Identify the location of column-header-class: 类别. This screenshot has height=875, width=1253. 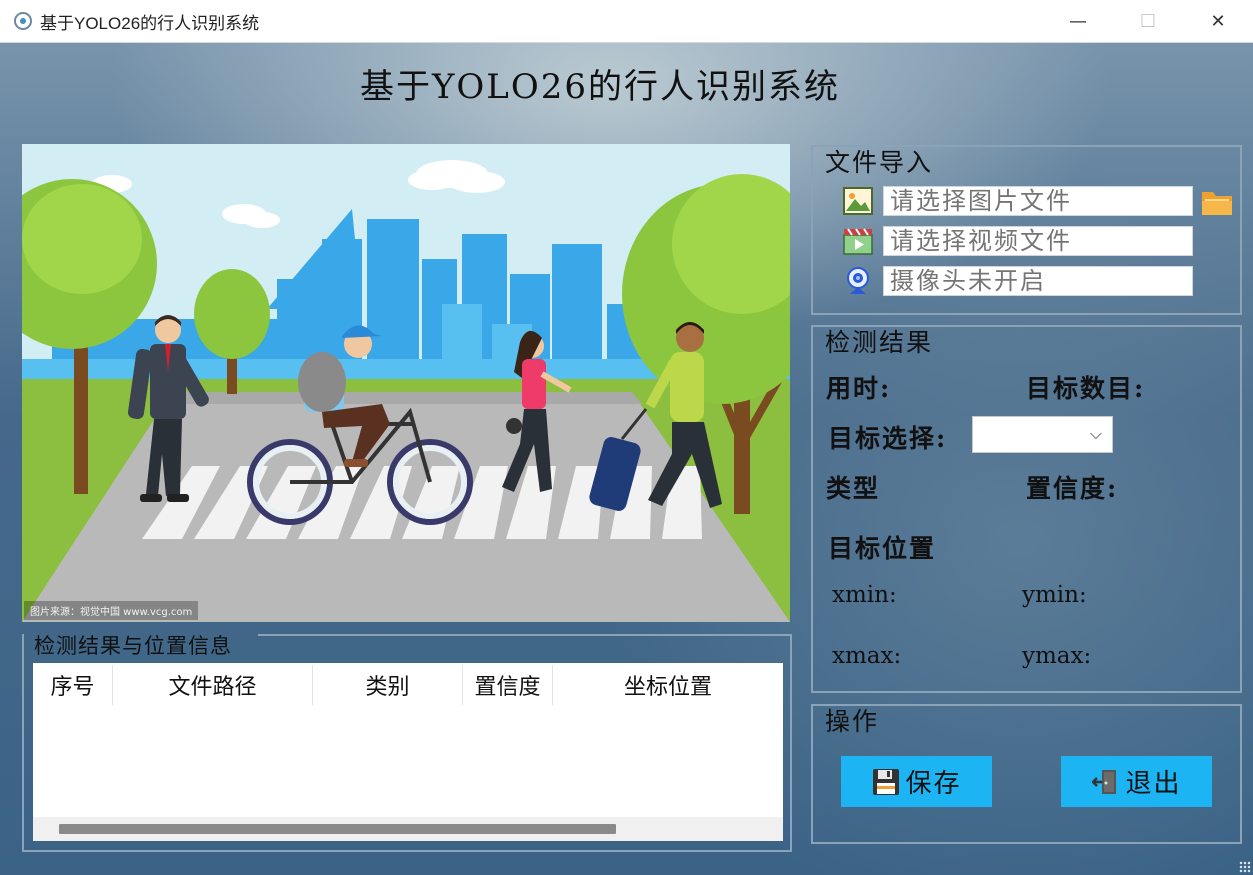
(388, 685).